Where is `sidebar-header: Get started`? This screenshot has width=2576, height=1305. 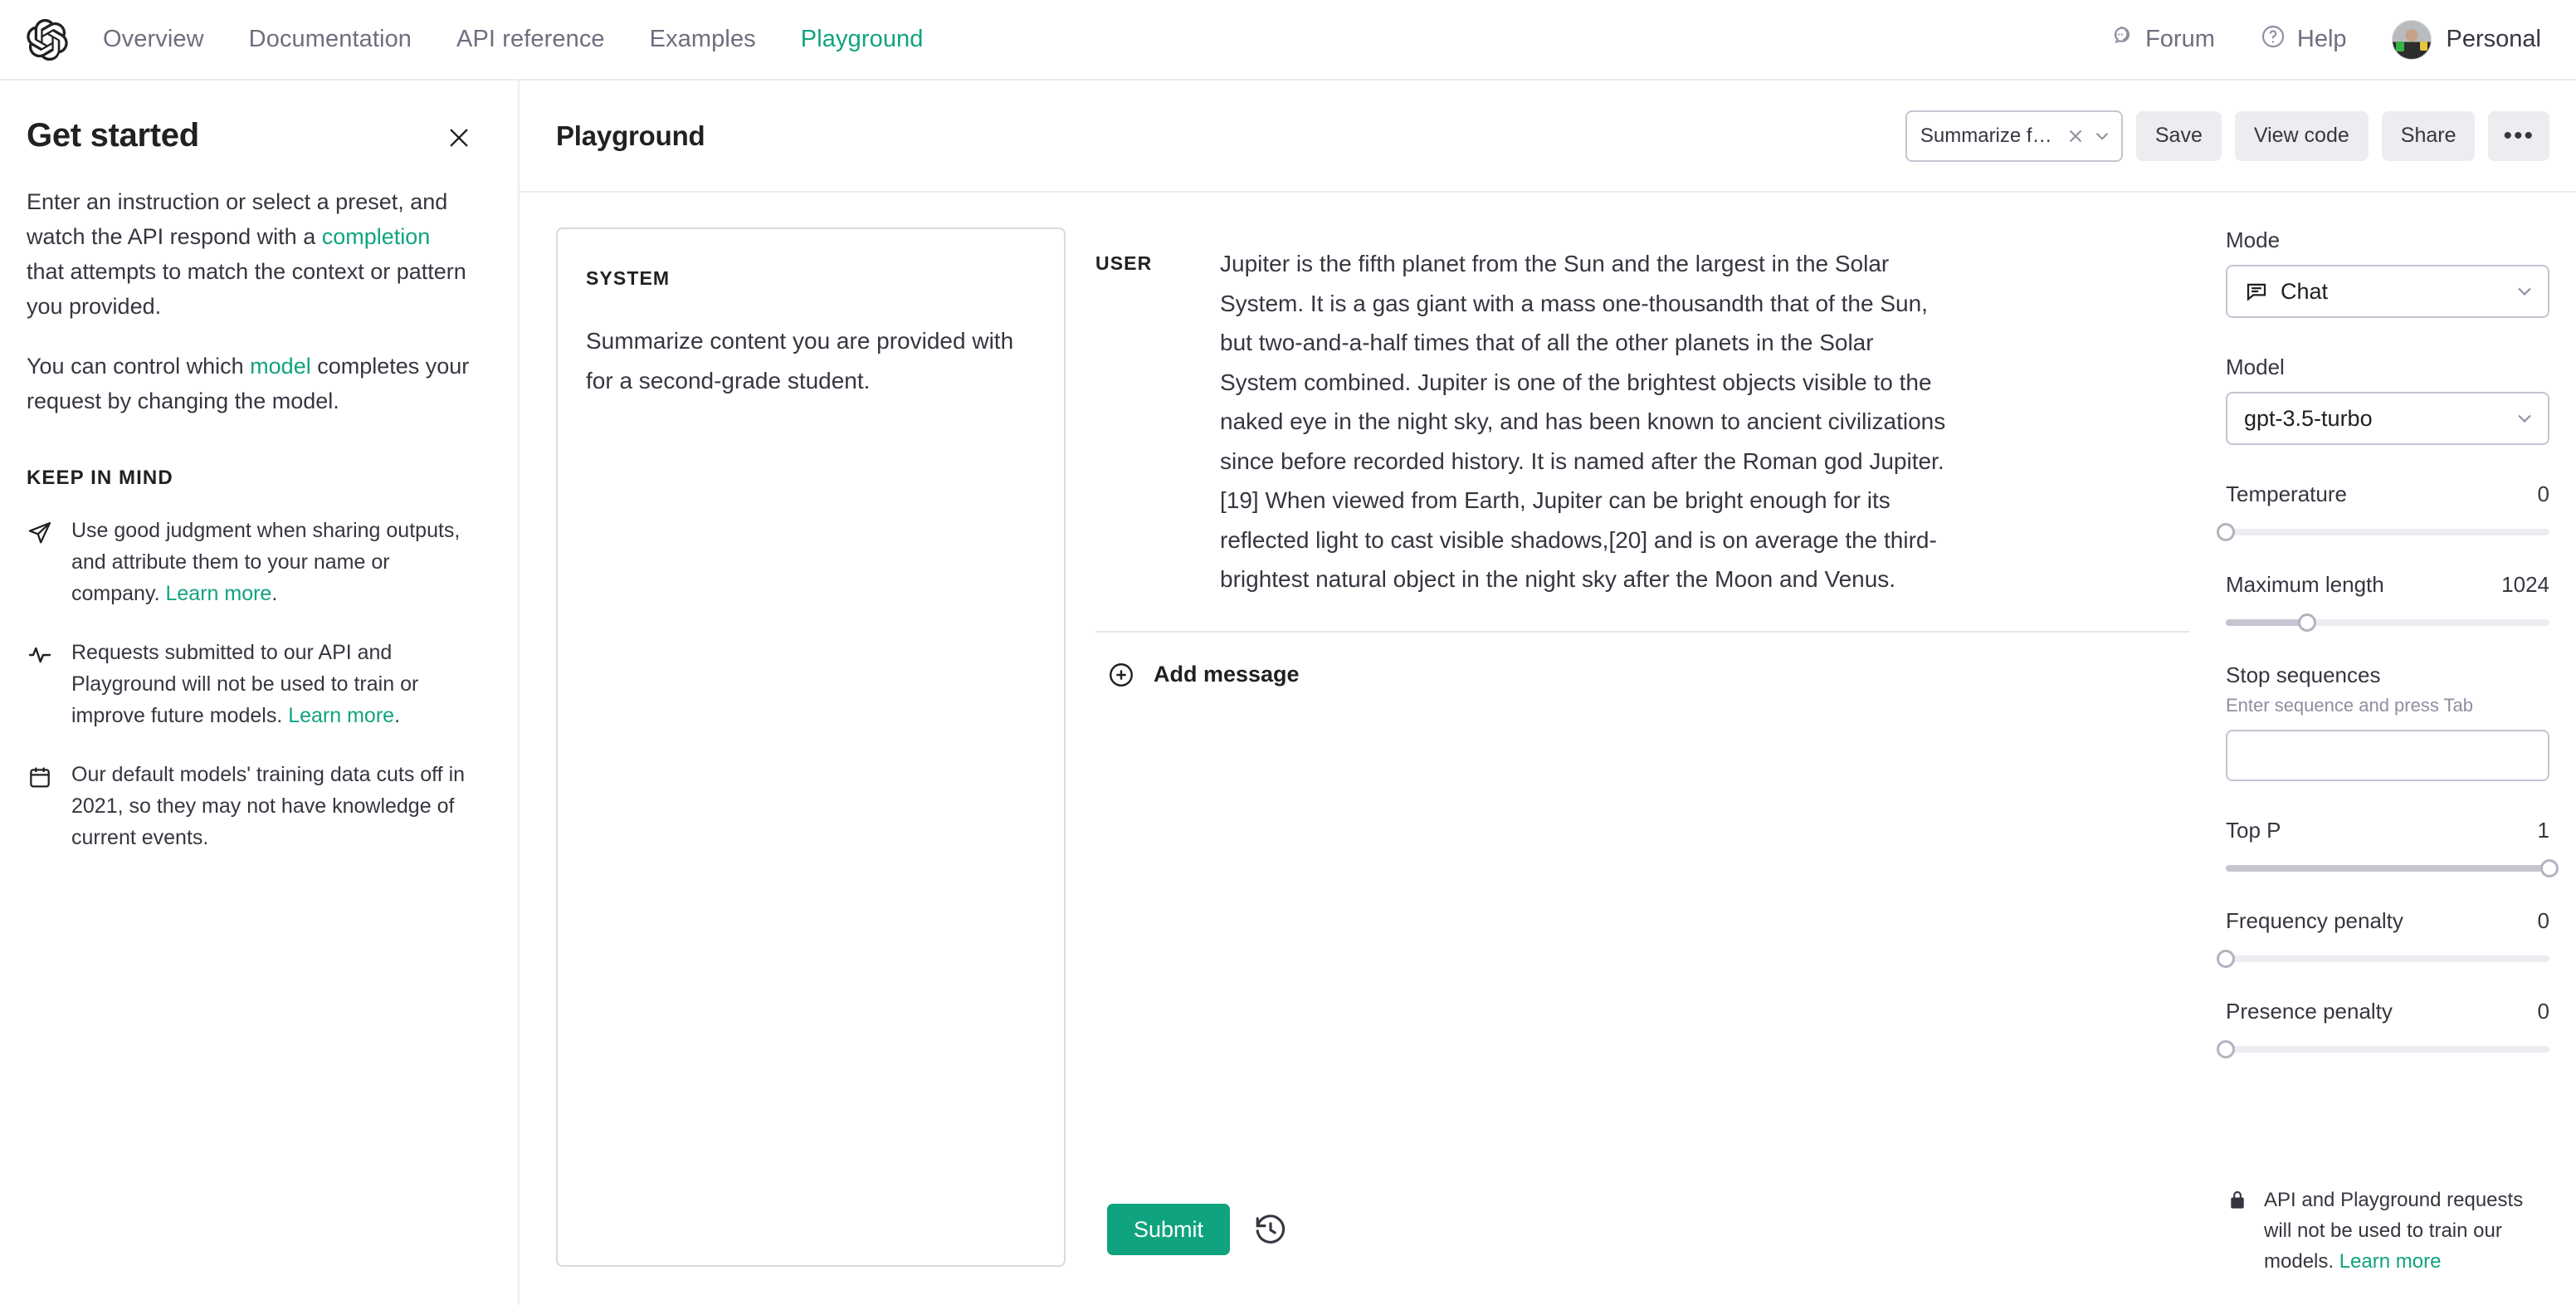 sidebar-header: Get started is located at coordinates (250, 135).